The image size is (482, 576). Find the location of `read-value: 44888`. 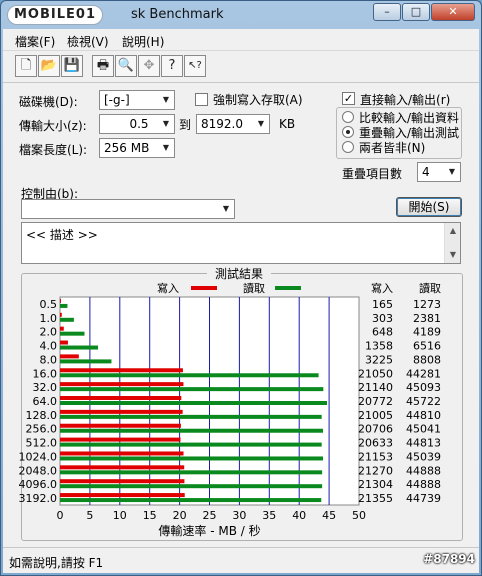

read-value: 44888 is located at coordinates (423, 470).